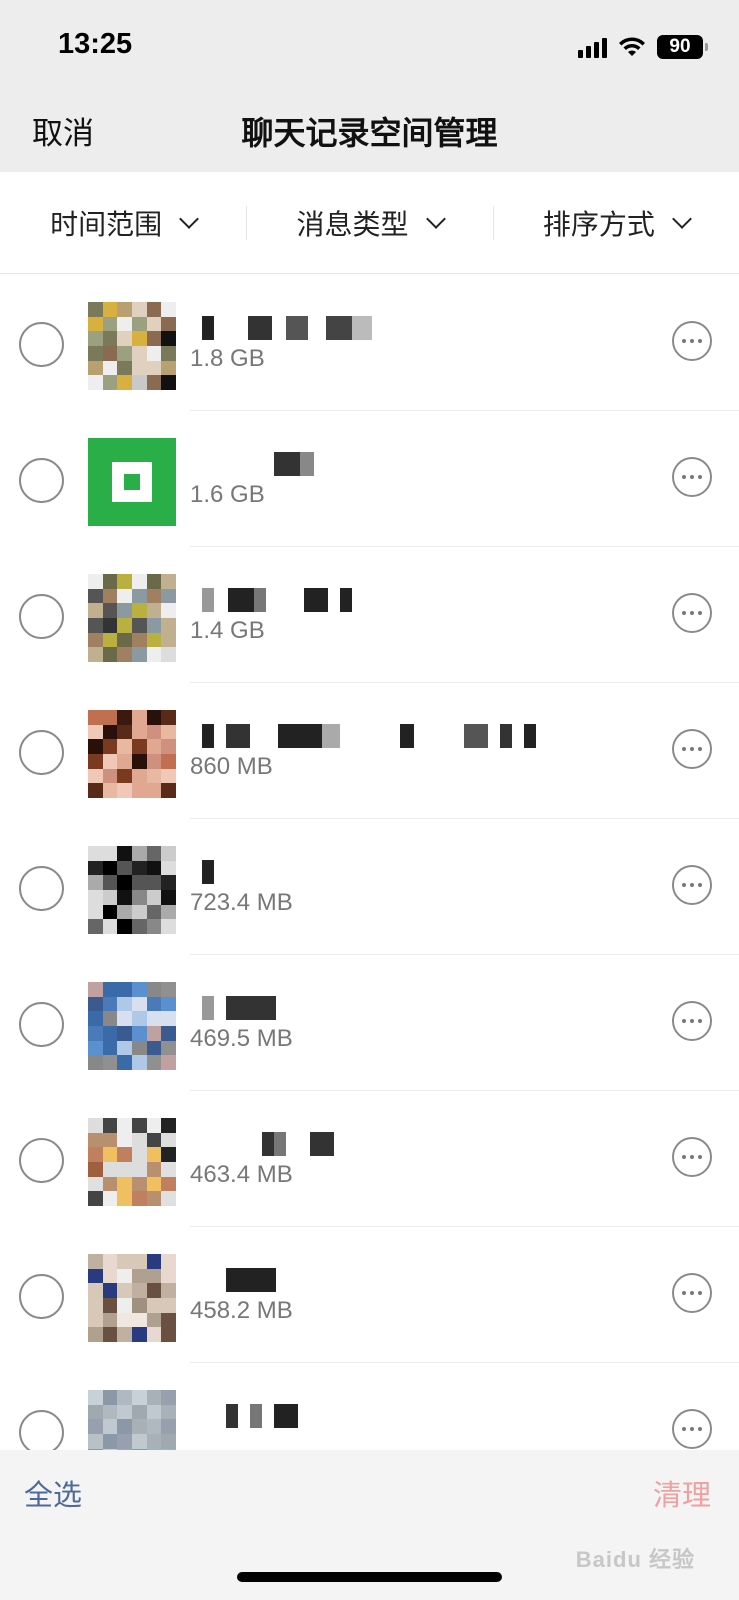  I want to click on chat-storage-size: 860 MB, so click(231, 766).